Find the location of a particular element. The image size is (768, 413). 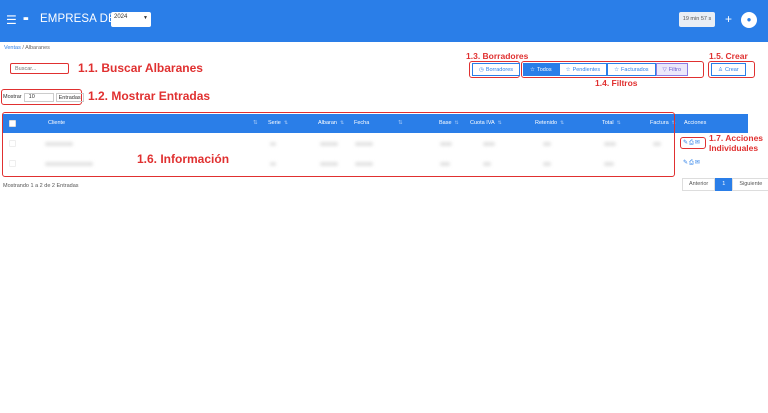

annotation-filters: 1.4. Filtros is located at coordinates (616, 83).